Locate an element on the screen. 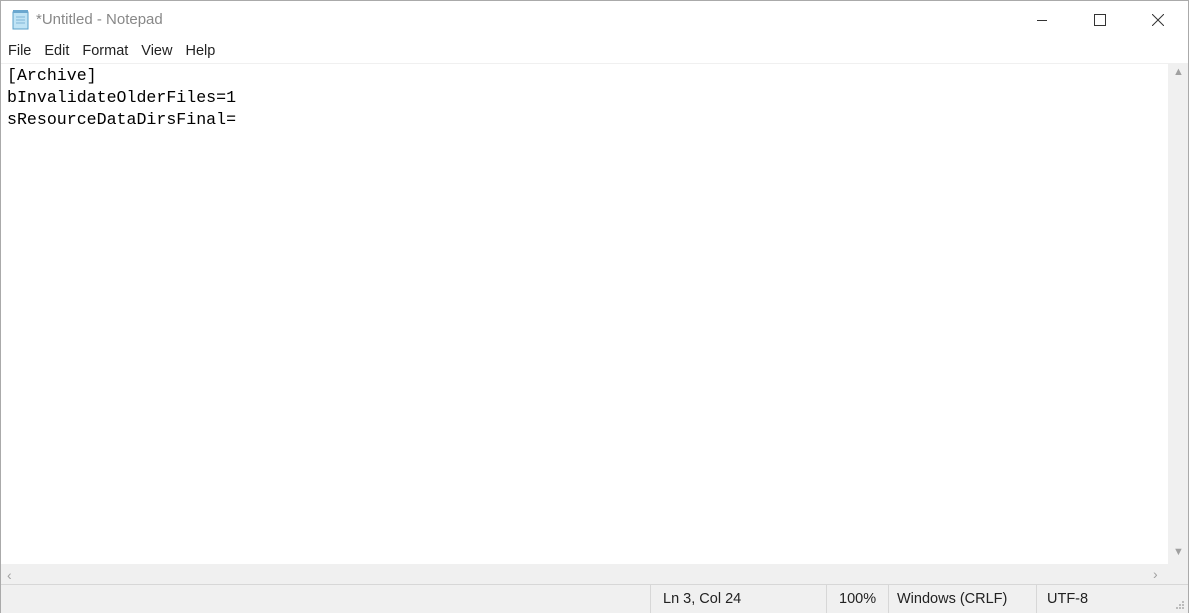 This screenshot has width=1189, height=614. notepad-icon is located at coordinates (20, 20).